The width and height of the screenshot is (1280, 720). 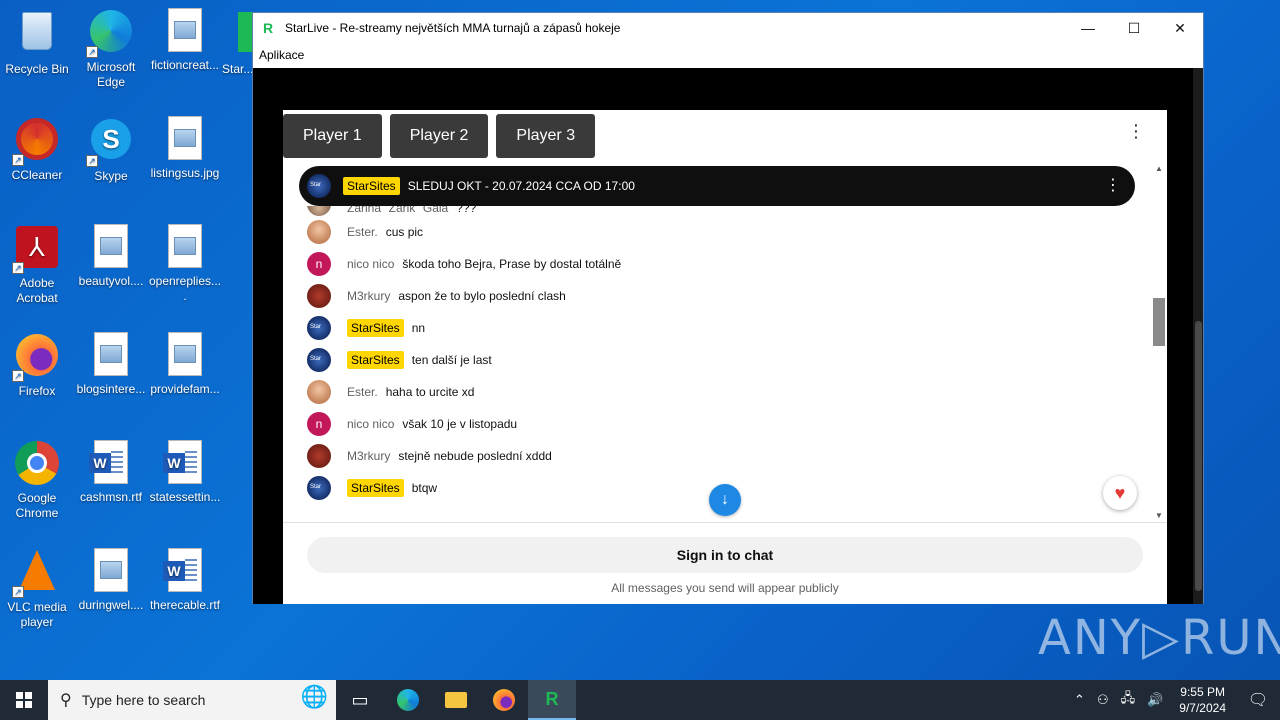 What do you see at coordinates (725, 555) in the screenshot?
I see `sign-in-to-chat-button: Sign in to chat` at bounding box center [725, 555].